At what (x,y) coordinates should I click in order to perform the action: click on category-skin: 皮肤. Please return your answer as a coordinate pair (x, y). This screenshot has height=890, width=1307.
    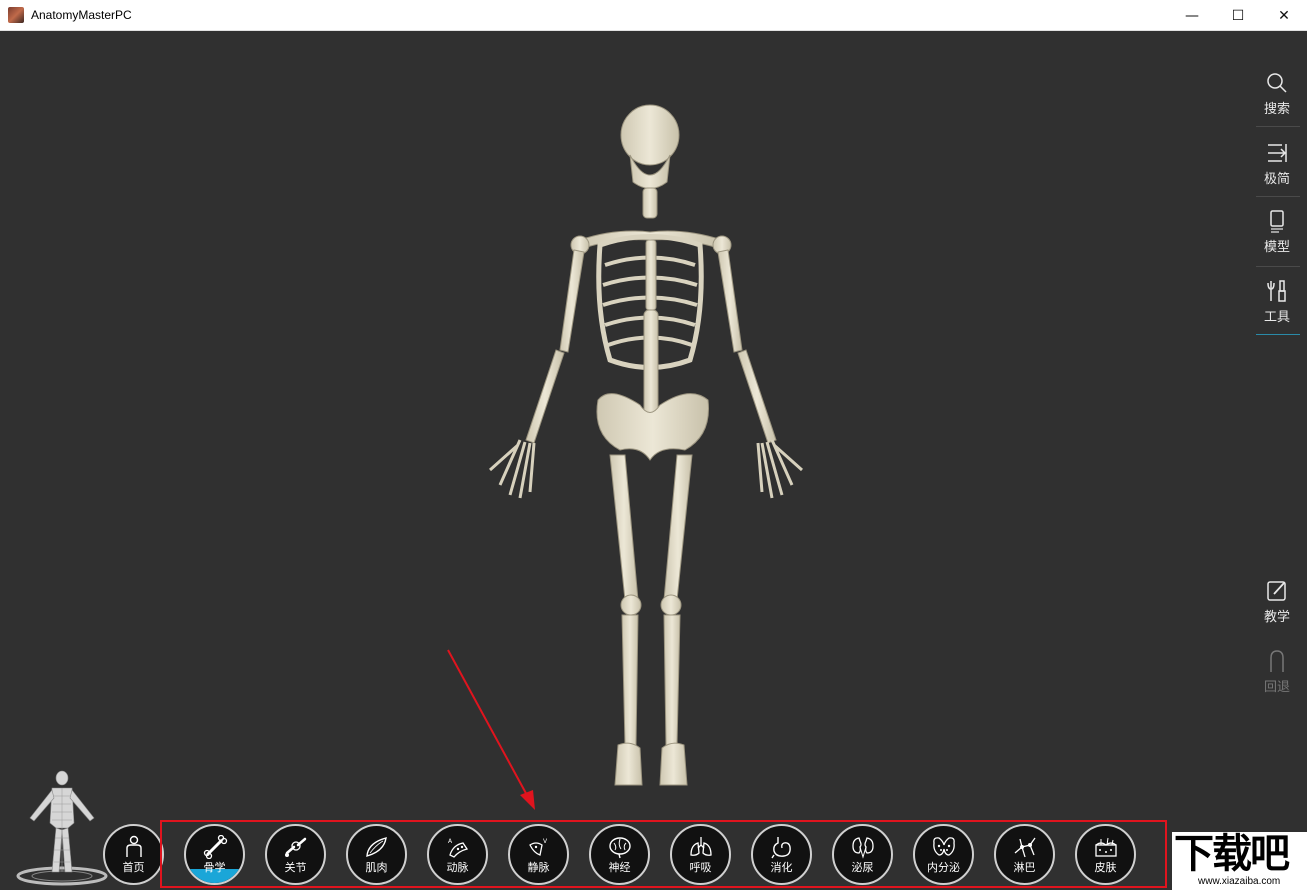
    Looking at the image, I should click on (1105, 854).